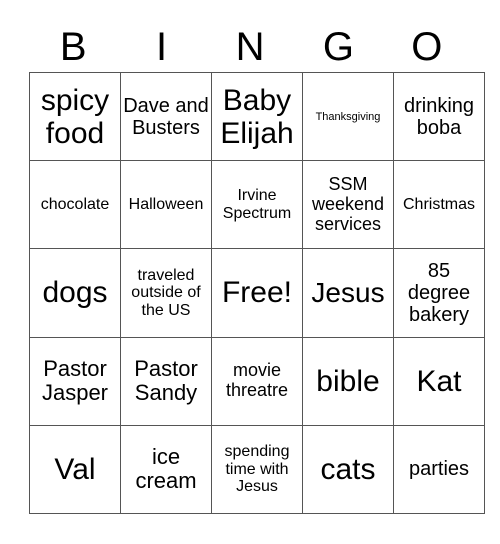  What do you see at coordinates (75, 469) in the screenshot?
I see `bingo-cell: Val` at bounding box center [75, 469].